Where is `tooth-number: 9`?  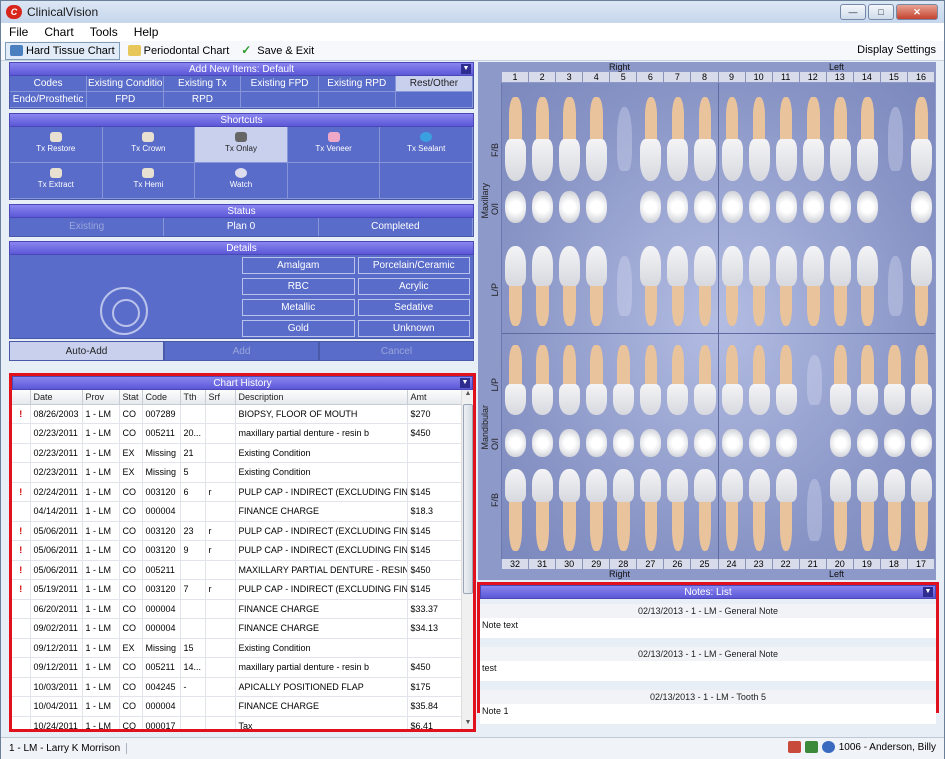 tooth-number: 9 is located at coordinates (732, 77).